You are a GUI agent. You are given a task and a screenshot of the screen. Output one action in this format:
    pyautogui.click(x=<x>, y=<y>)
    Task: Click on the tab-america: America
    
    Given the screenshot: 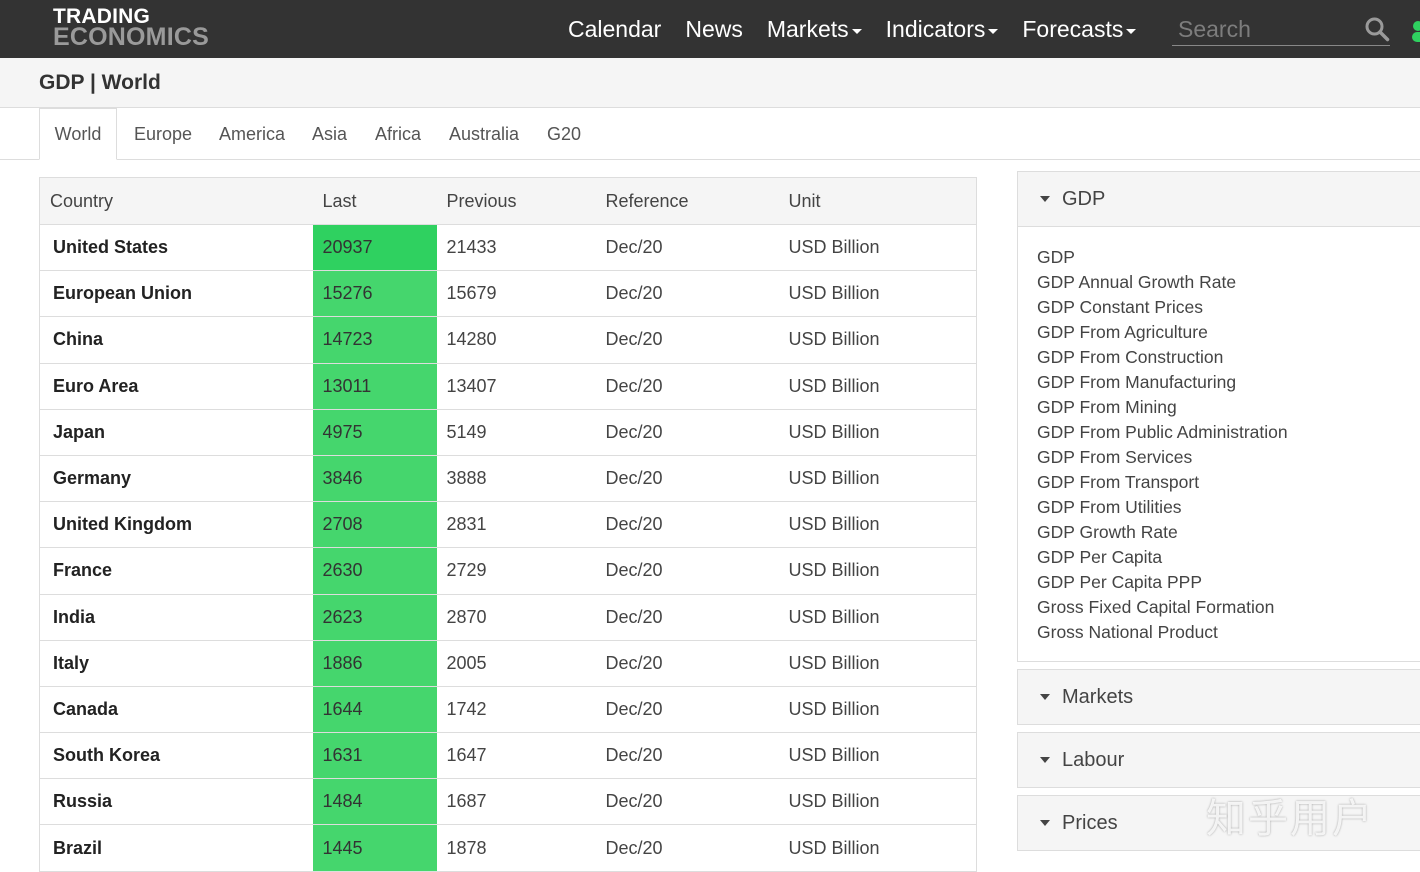 What is the action you would take?
    pyautogui.click(x=252, y=134)
    